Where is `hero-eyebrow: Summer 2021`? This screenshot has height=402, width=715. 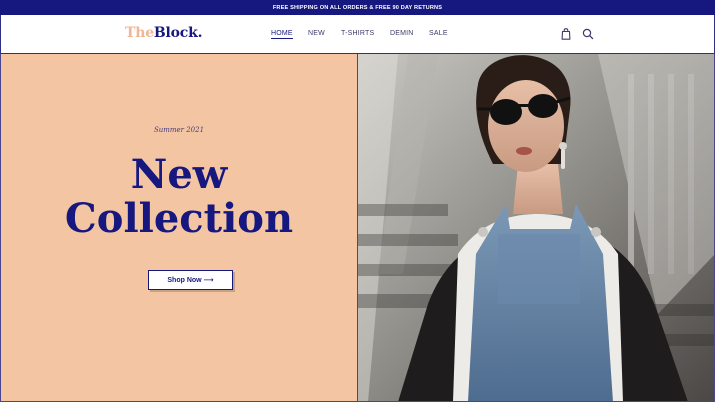 hero-eyebrow: Summer 2021 is located at coordinates (179, 130).